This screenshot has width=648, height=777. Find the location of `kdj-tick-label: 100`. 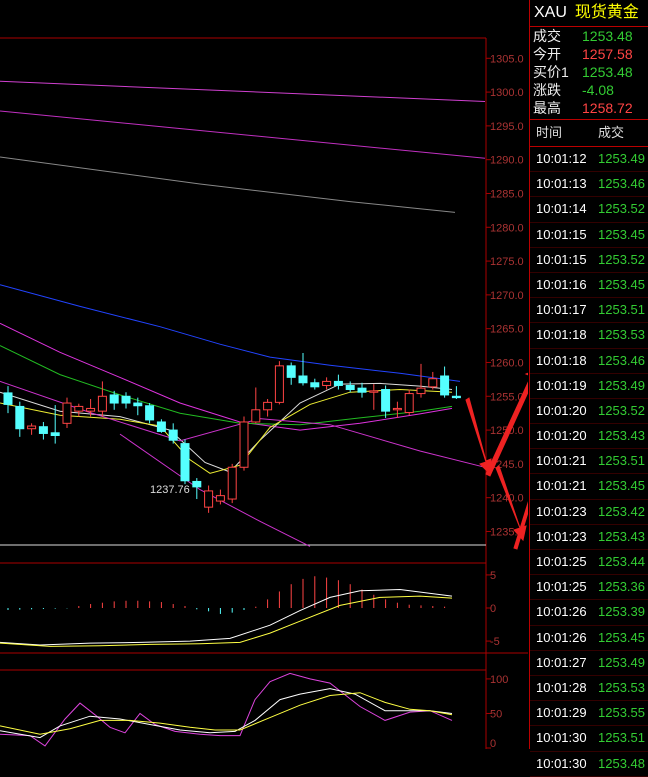

kdj-tick-label: 100 is located at coordinates (499, 680).